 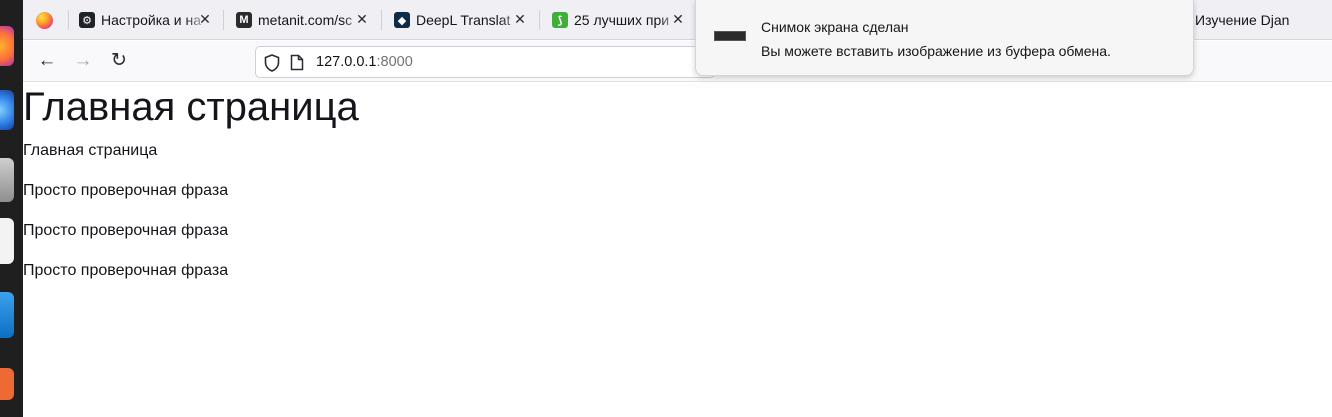 What do you see at coordinates (272, 63) in the screenshot?
I see `shield-icon` at bounding box center [272, 63].